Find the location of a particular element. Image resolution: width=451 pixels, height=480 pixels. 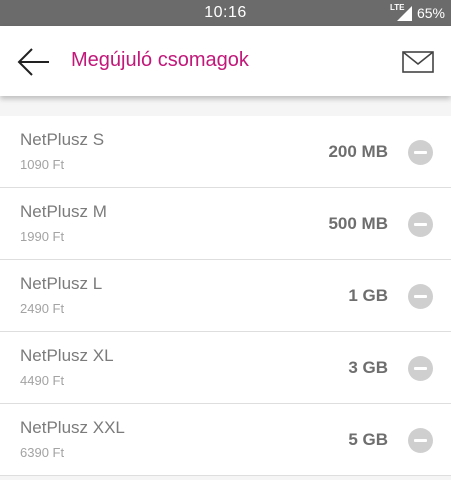

envelope-icon is located at coordinates (418, 62).